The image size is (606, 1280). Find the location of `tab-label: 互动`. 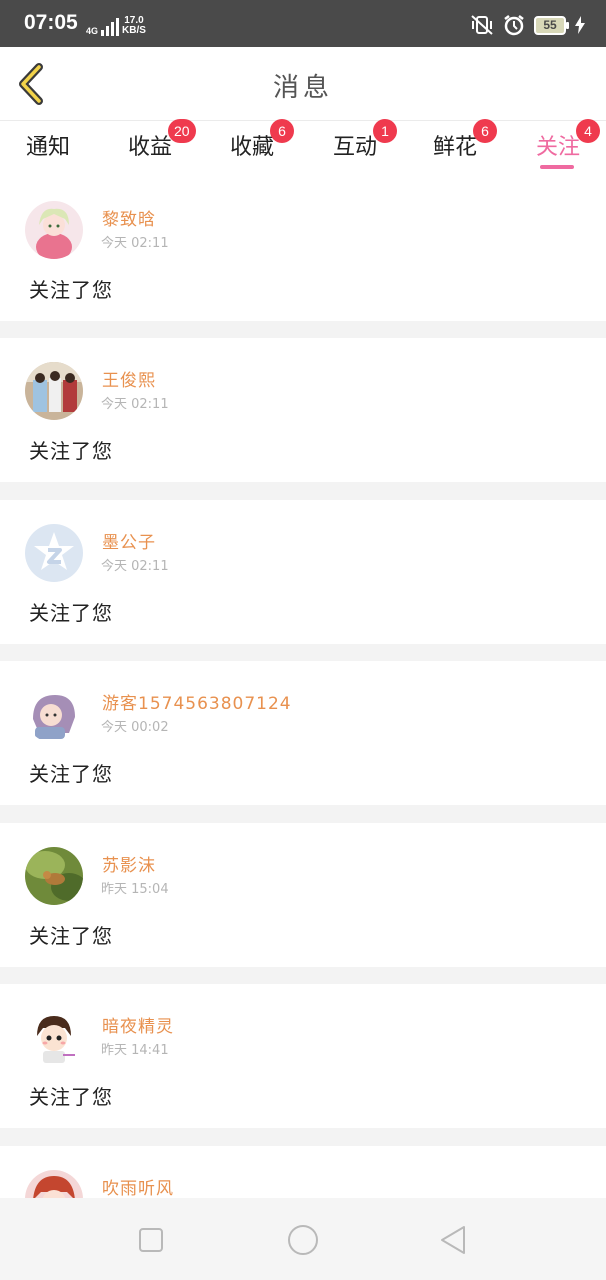

tab-label: 互动 is located at coordinates (355, 147).